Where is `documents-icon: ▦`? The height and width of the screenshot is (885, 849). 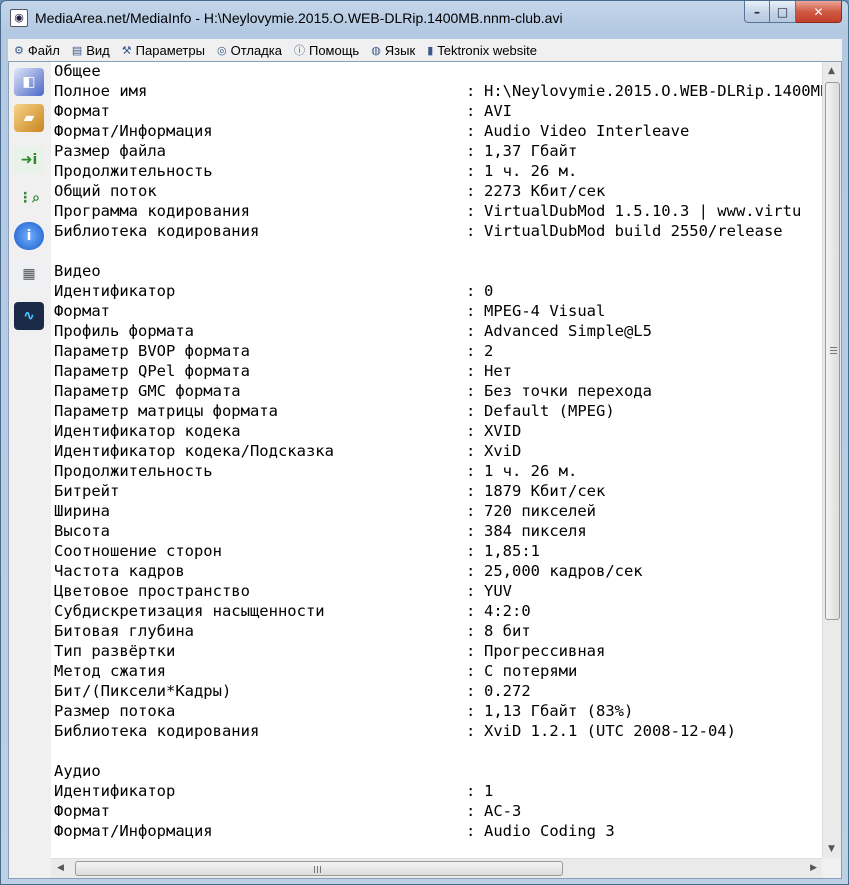 documents-icon: ▦ is located at coordinates (29, 274).